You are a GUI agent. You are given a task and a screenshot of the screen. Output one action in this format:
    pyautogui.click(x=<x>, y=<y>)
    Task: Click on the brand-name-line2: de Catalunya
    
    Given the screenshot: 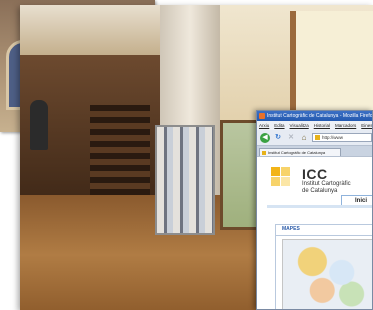 What is the action you would take?
    pyautogui.click(x=320, y=191)
    